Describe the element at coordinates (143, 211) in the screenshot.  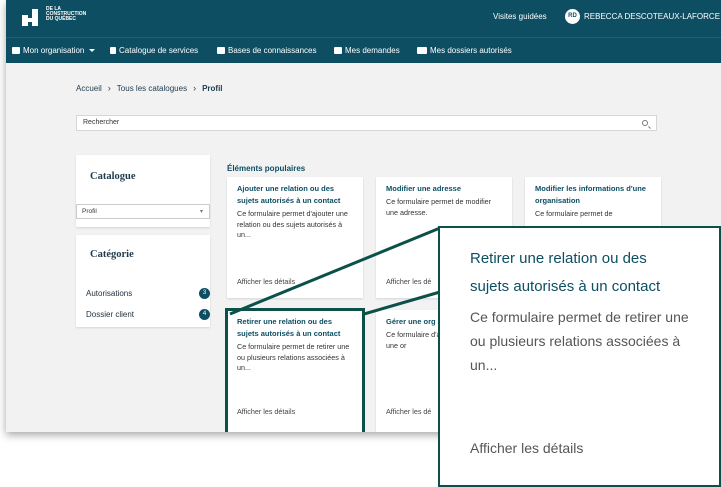
I see `catalogue-select: Profil ▾` at that location.